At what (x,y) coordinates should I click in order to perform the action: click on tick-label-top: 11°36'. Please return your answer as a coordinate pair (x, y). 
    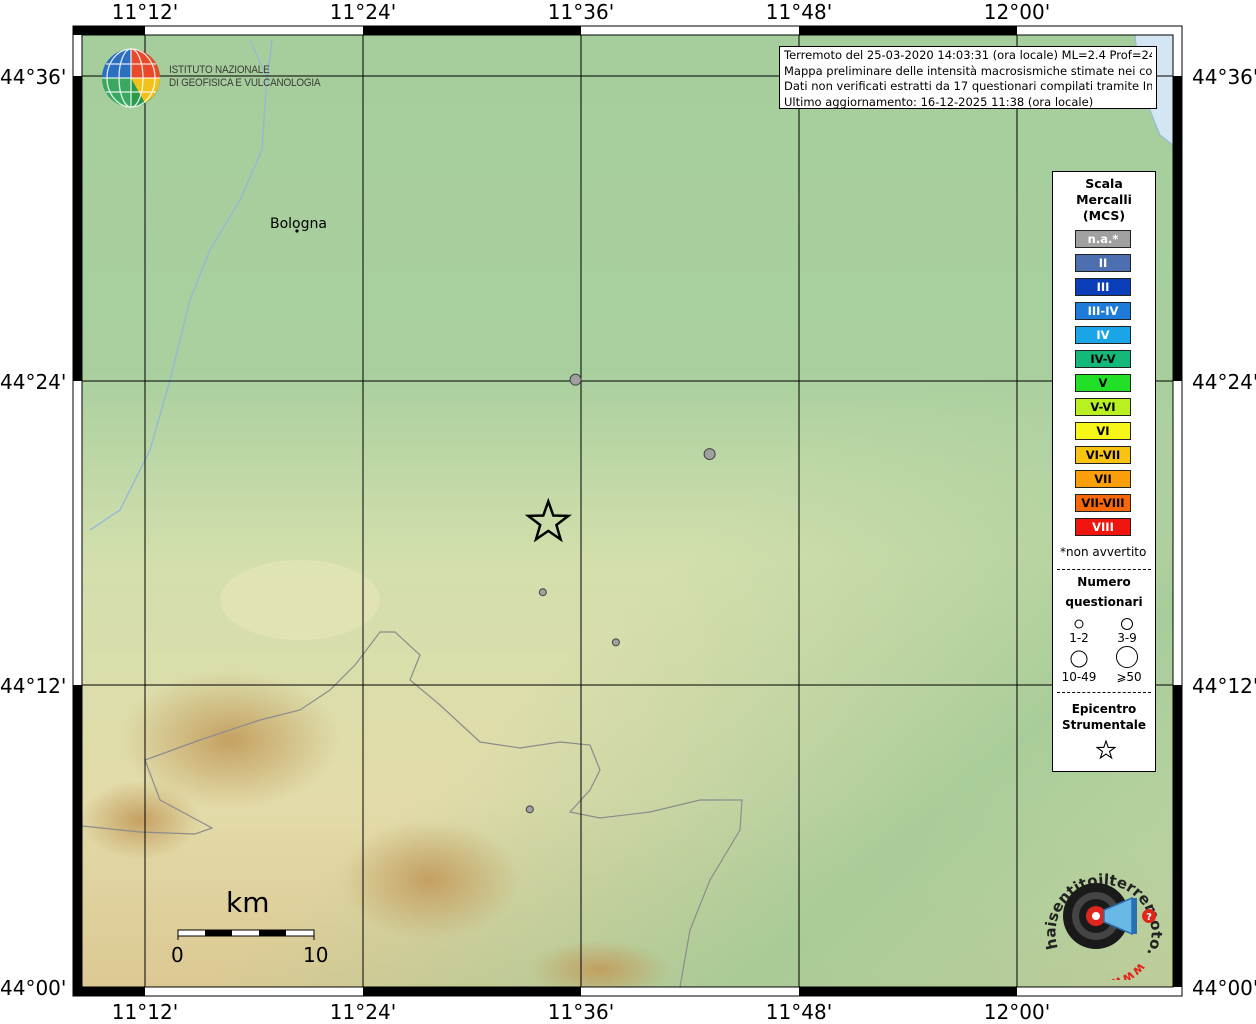
    Looking at the image, I should click on (581, 12).